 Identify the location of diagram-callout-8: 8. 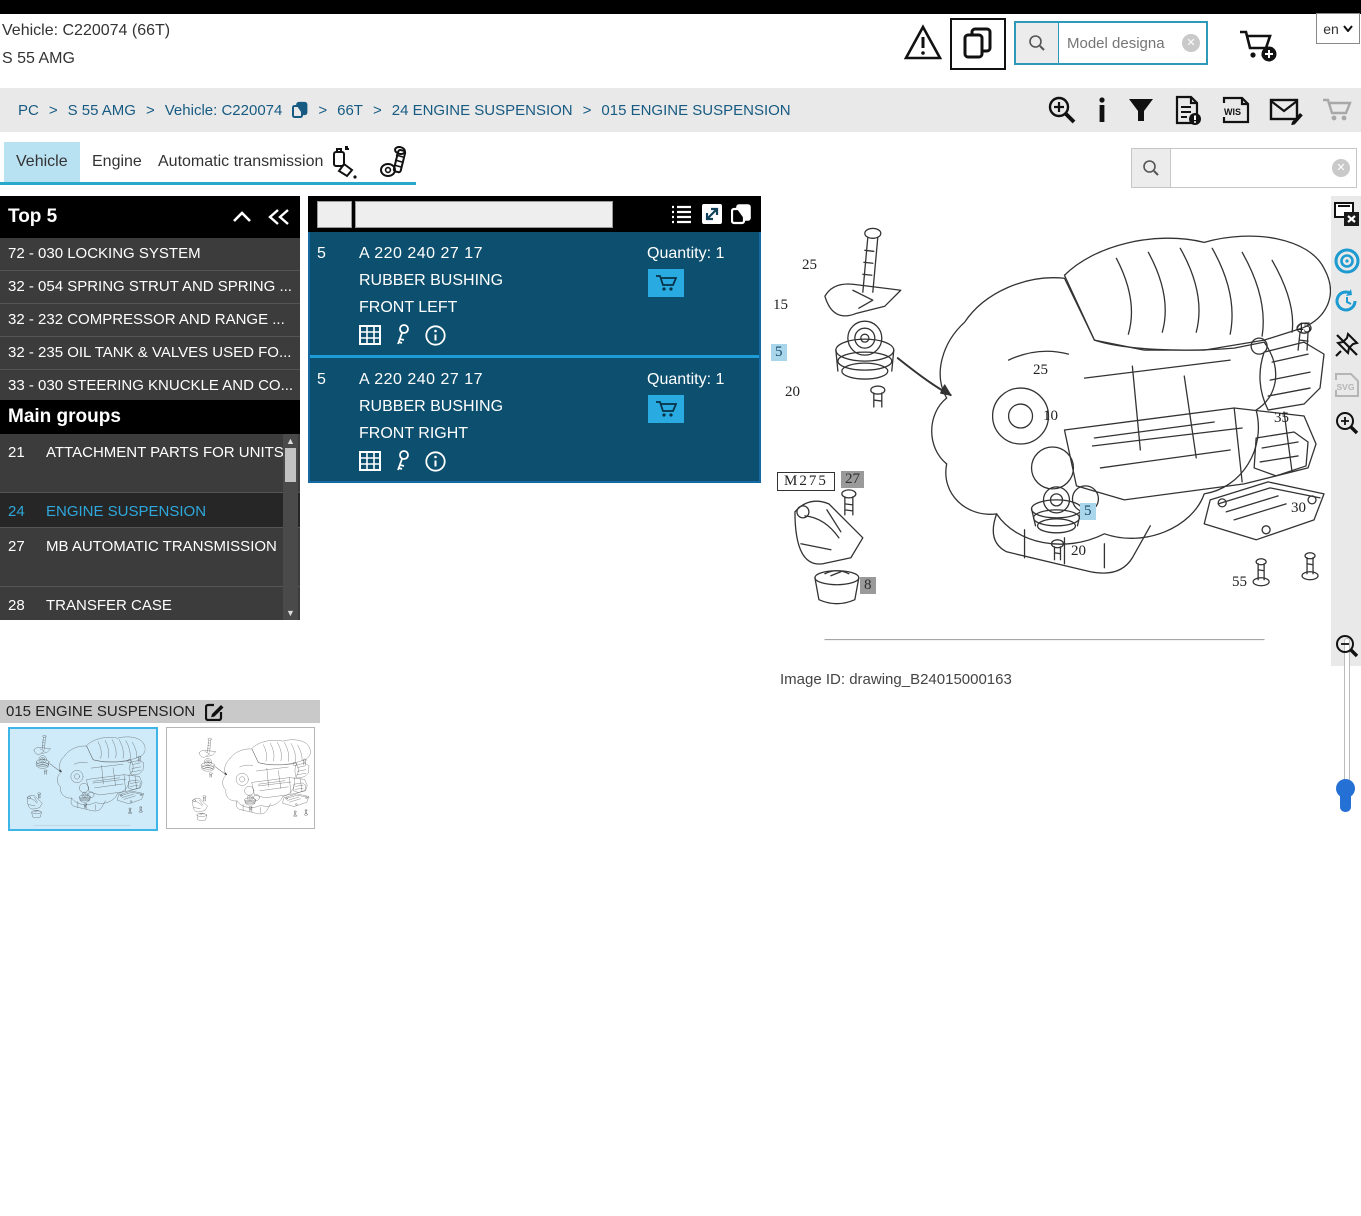
(868, 585).